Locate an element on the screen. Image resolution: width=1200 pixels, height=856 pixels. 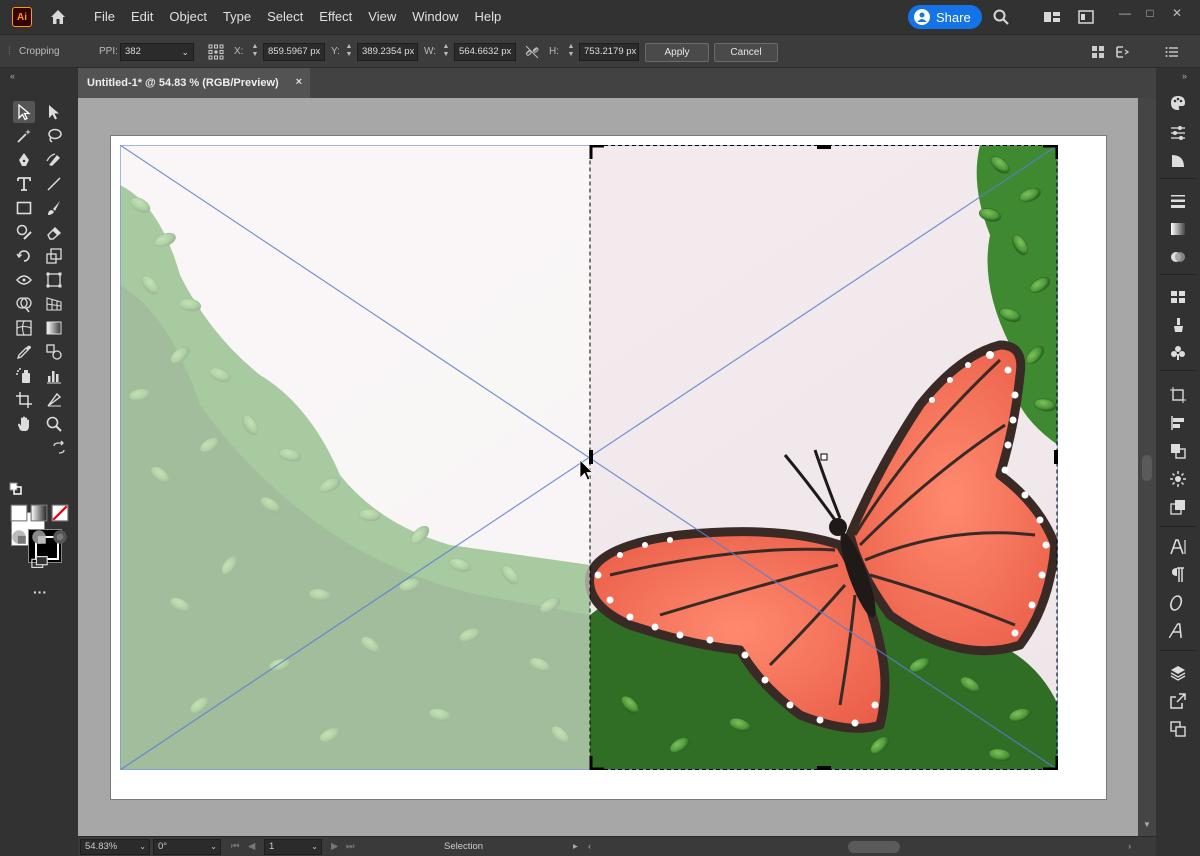
close-tab-icon: × is located at coordinates (299, 82).